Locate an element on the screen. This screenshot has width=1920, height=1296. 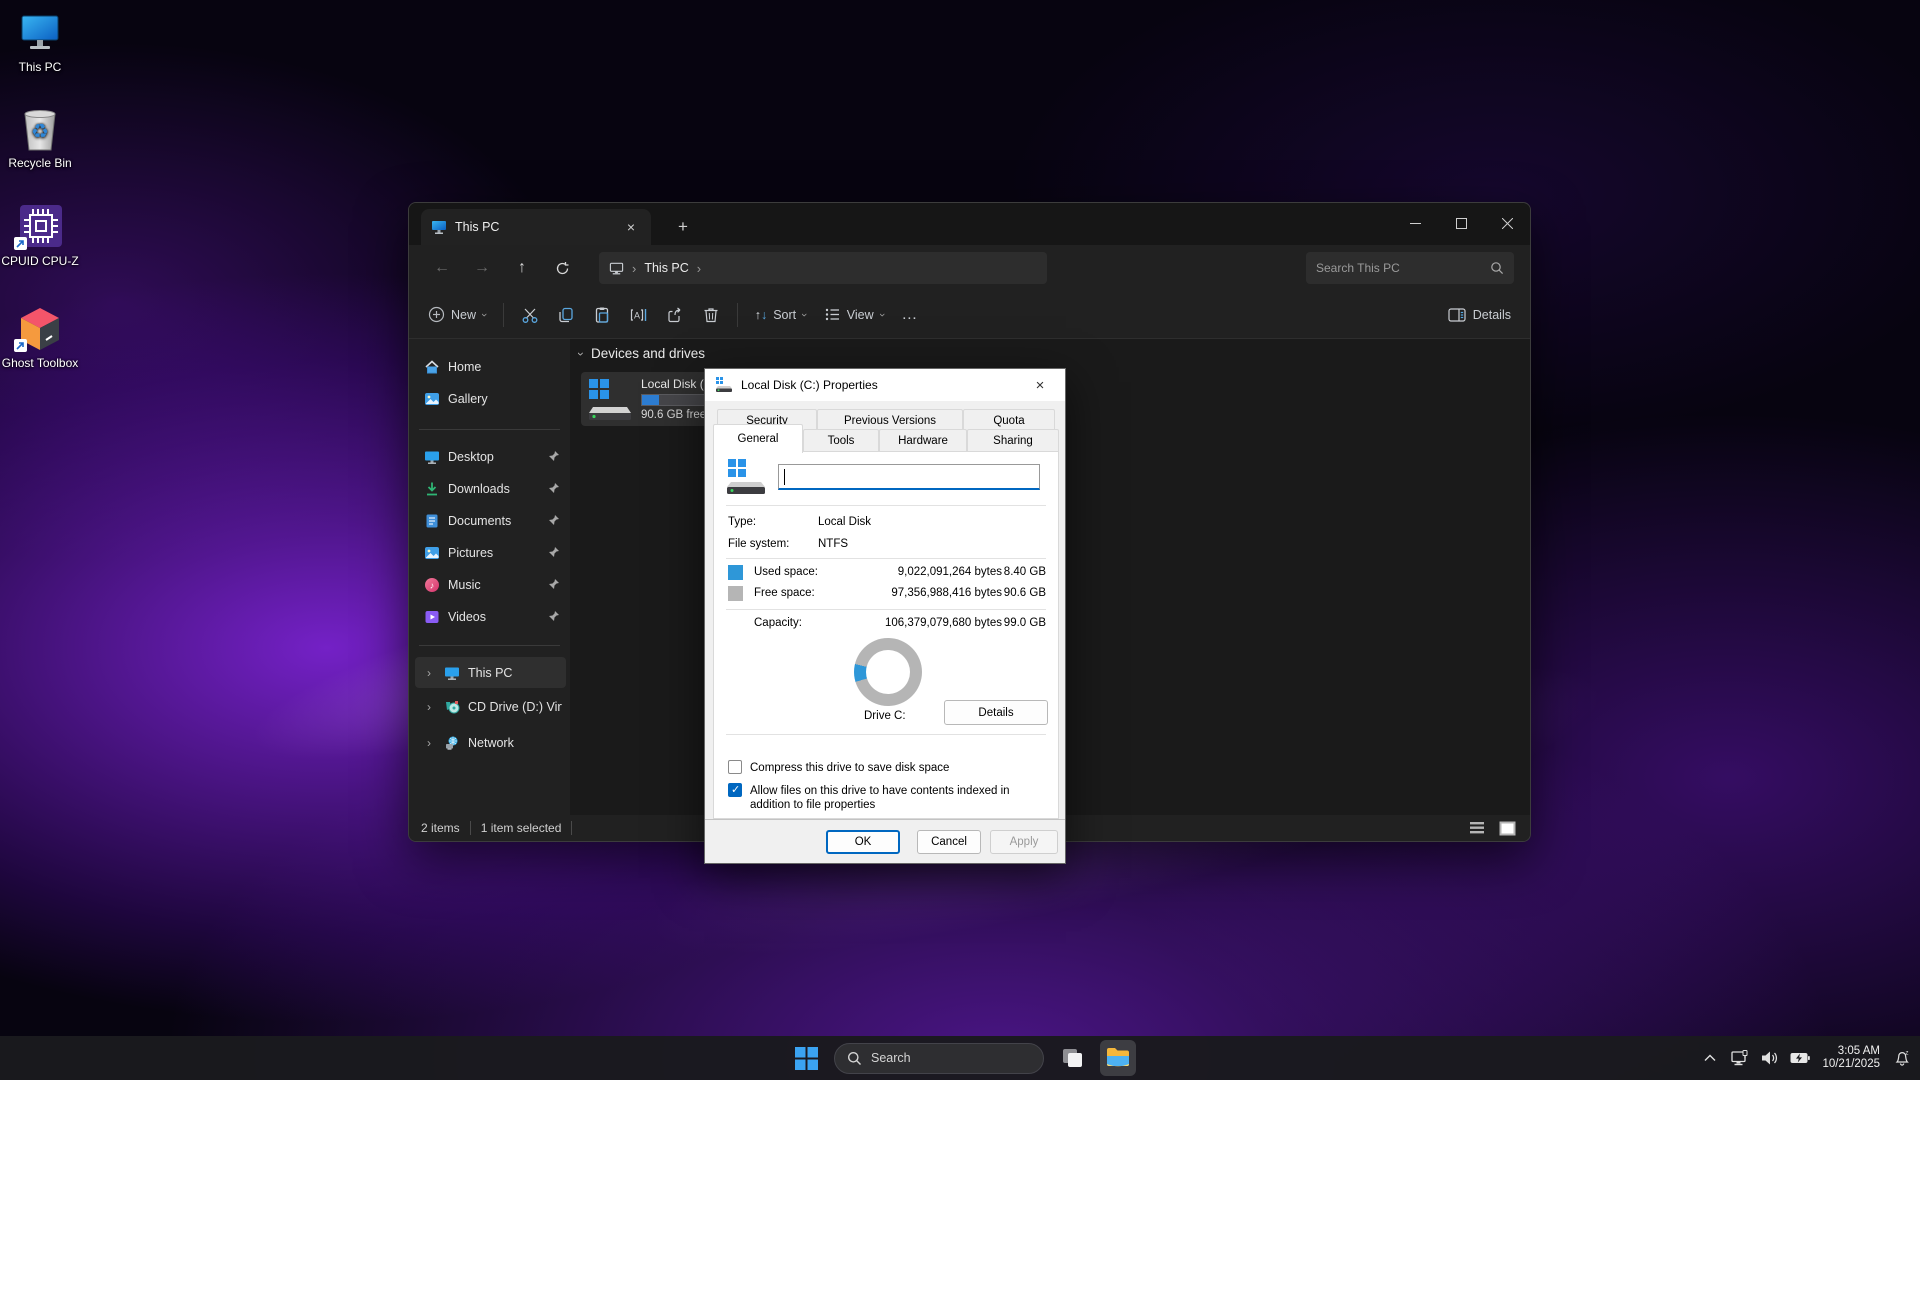
separator is located at coordinates (886, 734).